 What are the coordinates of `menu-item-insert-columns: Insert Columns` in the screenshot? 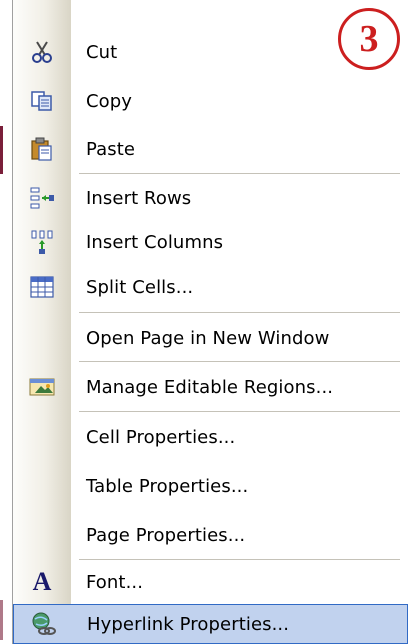 It's located at (210, 242).